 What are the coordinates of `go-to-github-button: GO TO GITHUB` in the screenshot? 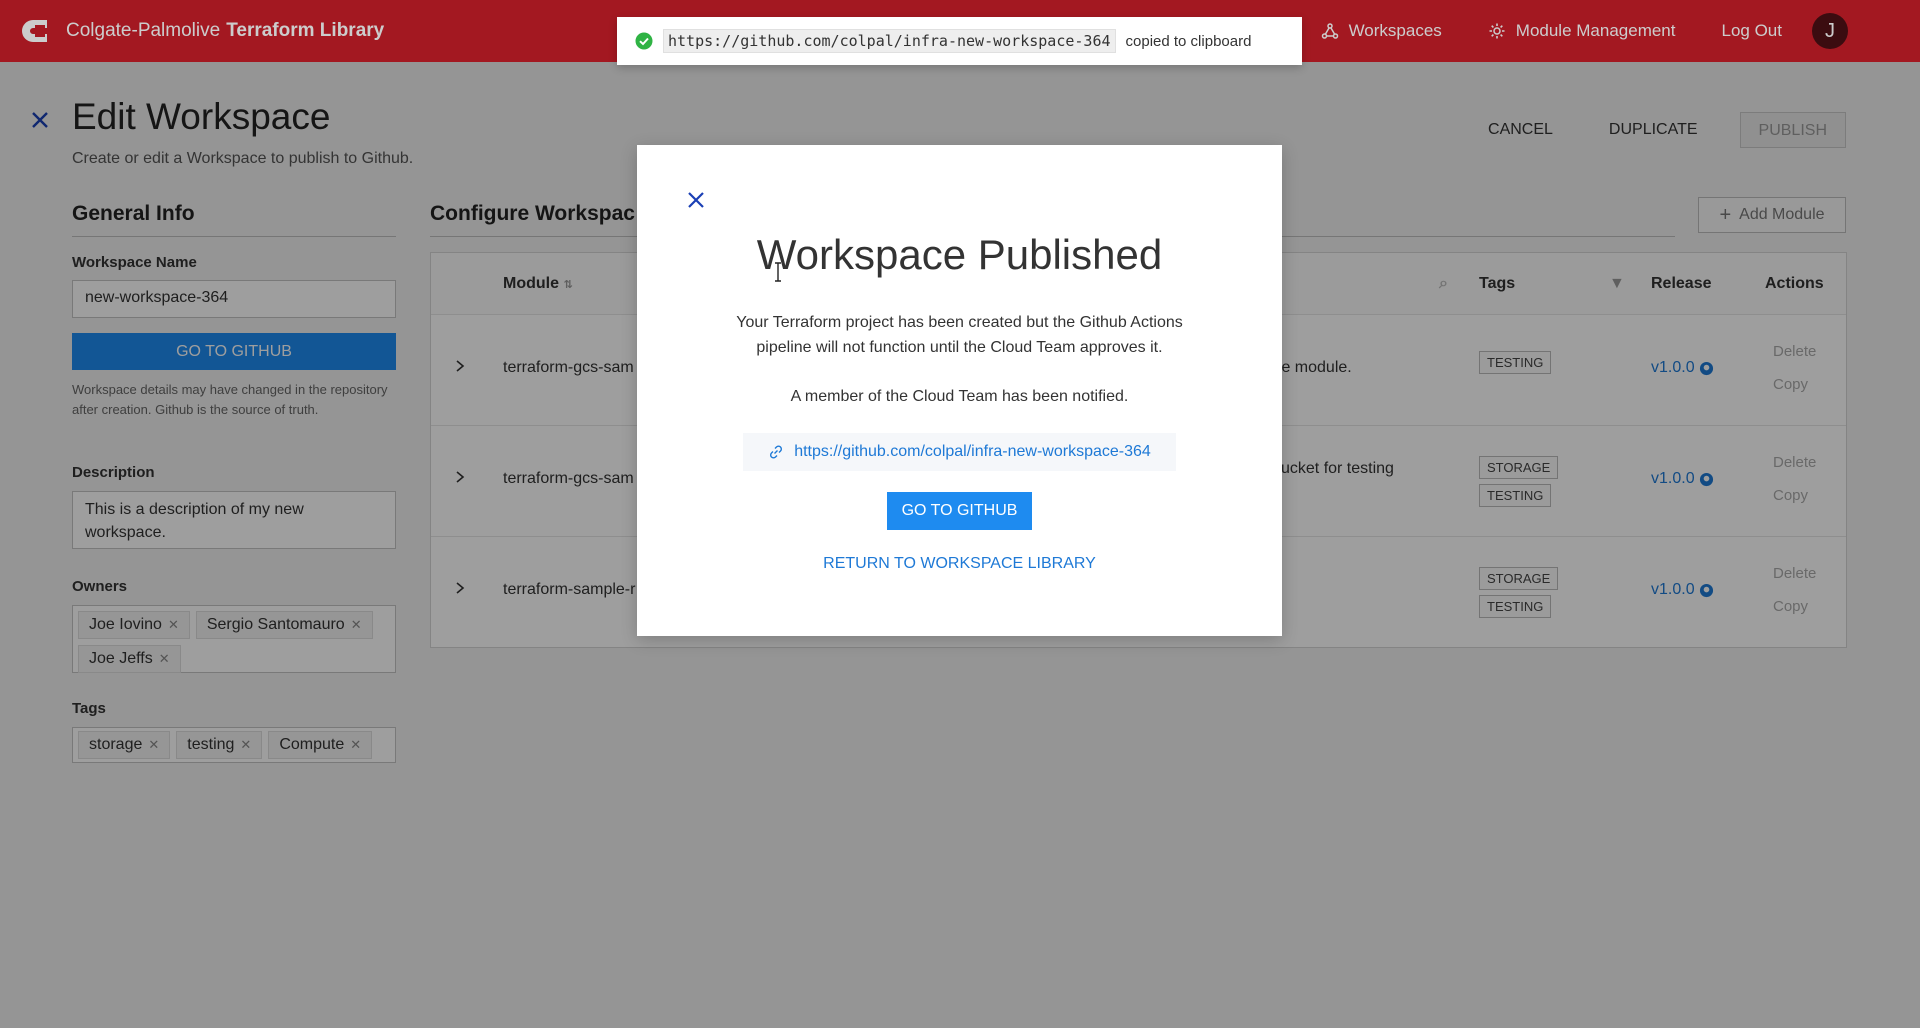 It's located at (959, 511).